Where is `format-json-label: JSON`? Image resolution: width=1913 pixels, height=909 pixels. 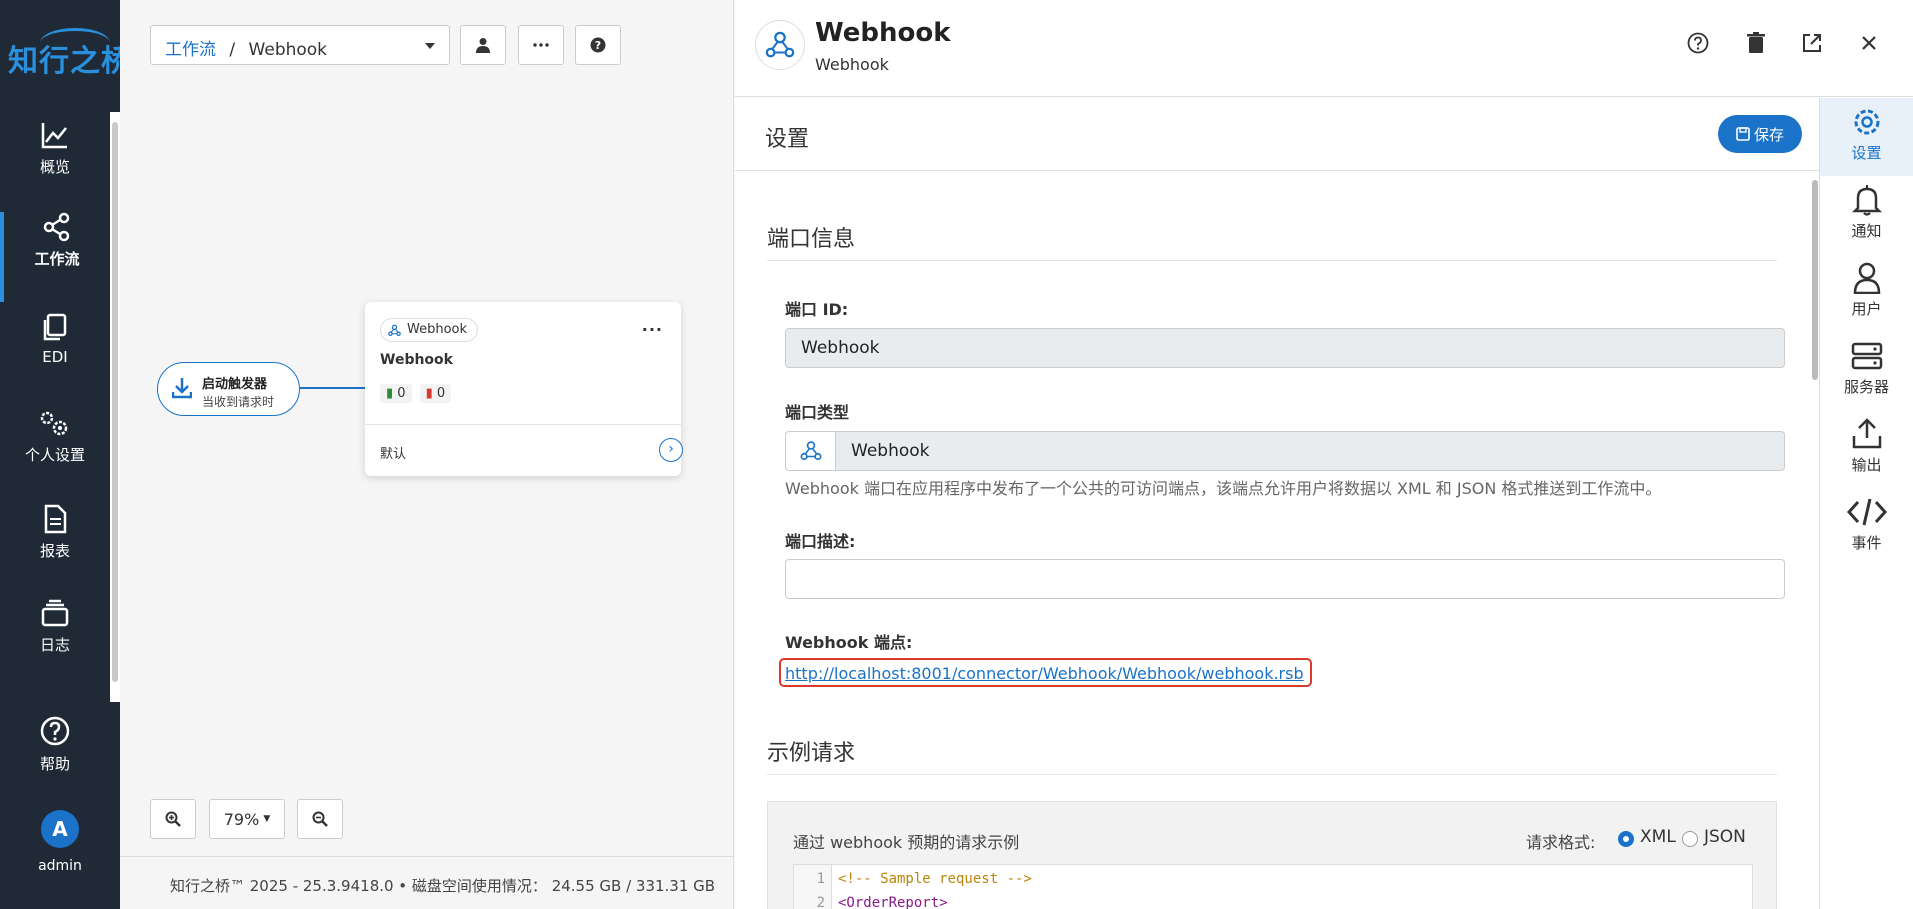
format-json-label: JSON is located at coordinates (1725, 837).